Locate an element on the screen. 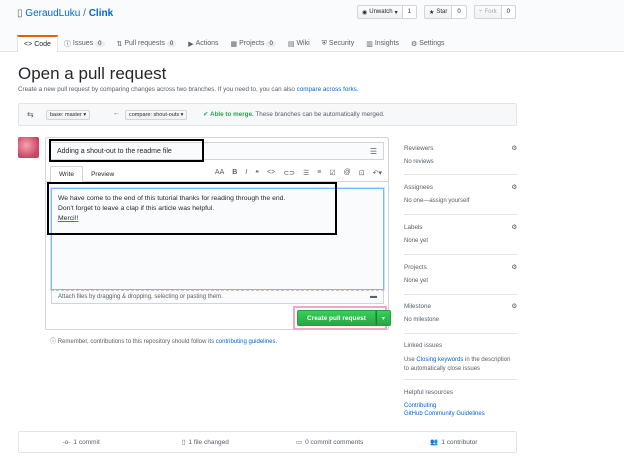 The height and width of the screenshot is (461, 624). play-icon: ▶ is located at coordinates (191, 44).